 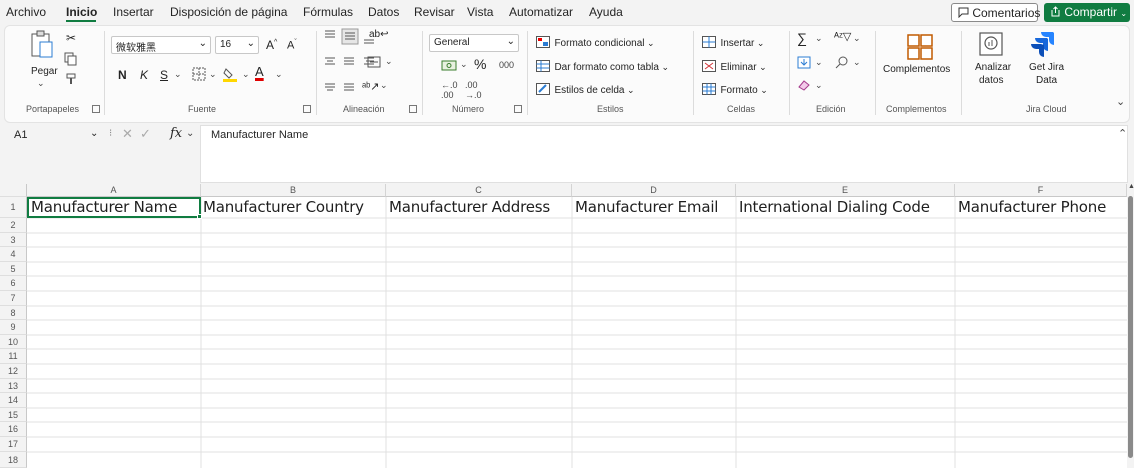 What do you see at coordinates (734, 66) in the screenshot?
I see `delete-cells-button: Eliminar ⌄` at bounding box center [734, 66].